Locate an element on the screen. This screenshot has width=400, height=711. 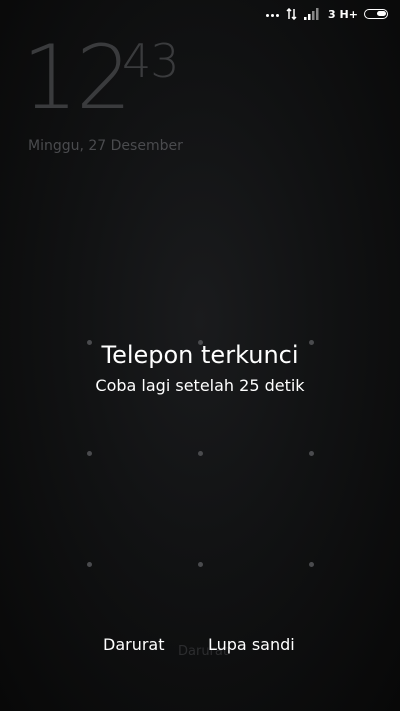
date-label: Minggu, 27 Desember is located at coordinates (105, 146).